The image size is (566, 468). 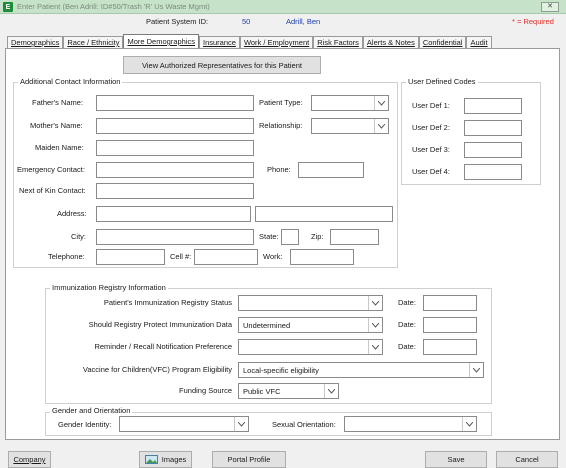 I want to click on relationship-label: Relationship:, so click(x=281, y=125).